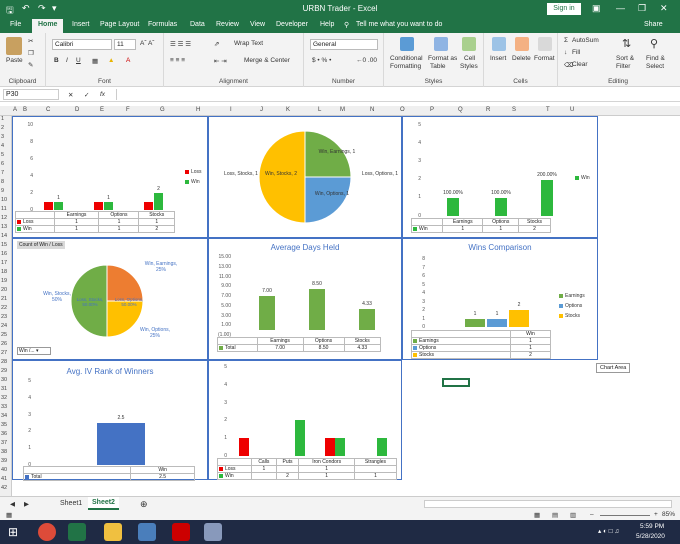 The height and width of the screenshot is (544, 680). I want to click on fill-button: Fill, so click(576, 52).